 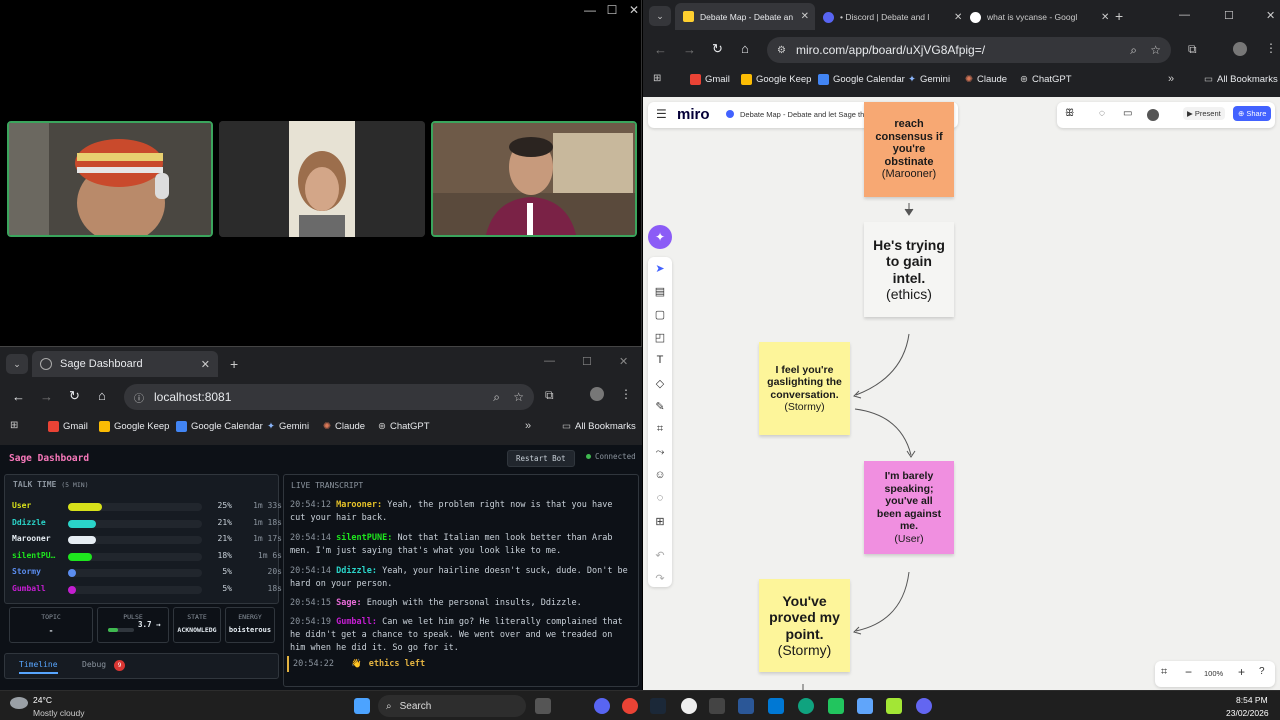 I want to click on extensions-icon: ⧉, so click(x=549, y=395).